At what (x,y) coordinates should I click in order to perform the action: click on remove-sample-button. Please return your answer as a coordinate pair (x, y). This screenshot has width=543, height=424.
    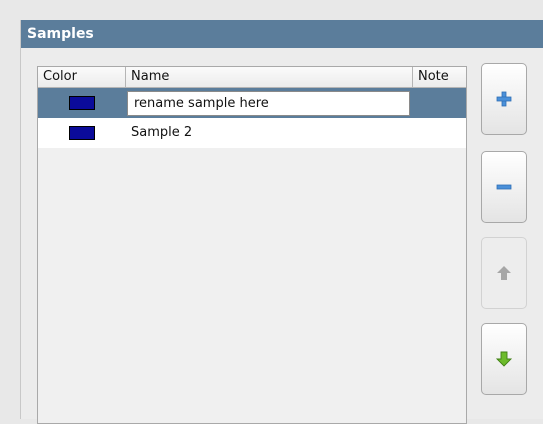
    Looking at the image, I should click on (504, 187).